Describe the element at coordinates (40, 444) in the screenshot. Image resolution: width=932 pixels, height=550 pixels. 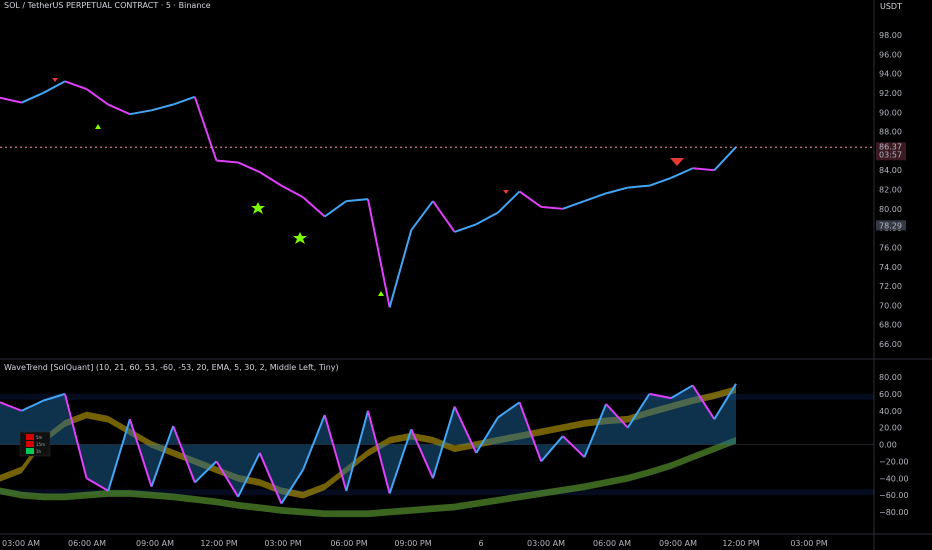
I see `tf-label: 15m` at that location.